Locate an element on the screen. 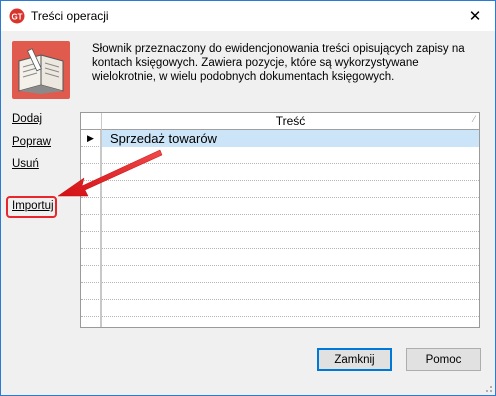  add-link: Dodaj is located at coordinates (27, 119).